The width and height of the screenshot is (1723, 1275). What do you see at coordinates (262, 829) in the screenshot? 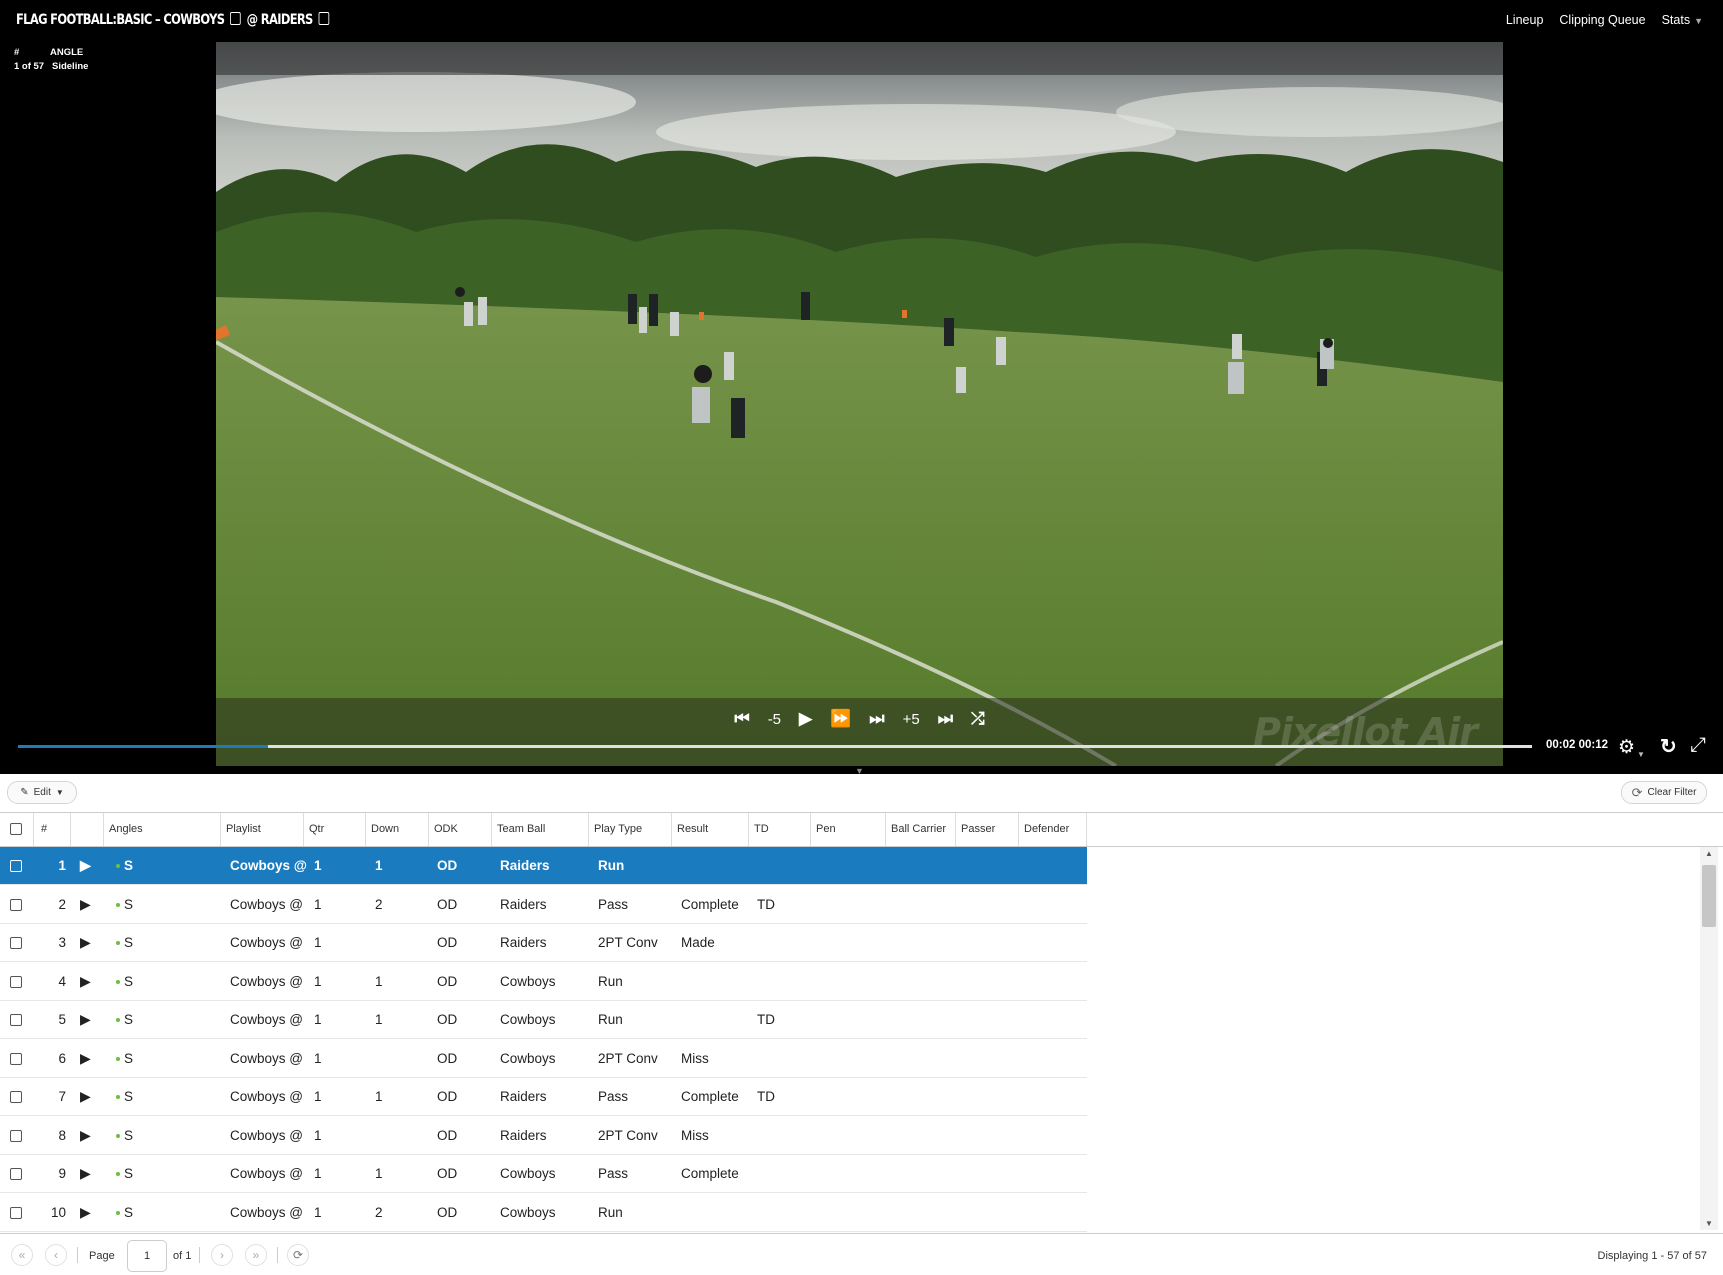
I see `col-header-playlist: Playlist` at bounding box center [262, 829].